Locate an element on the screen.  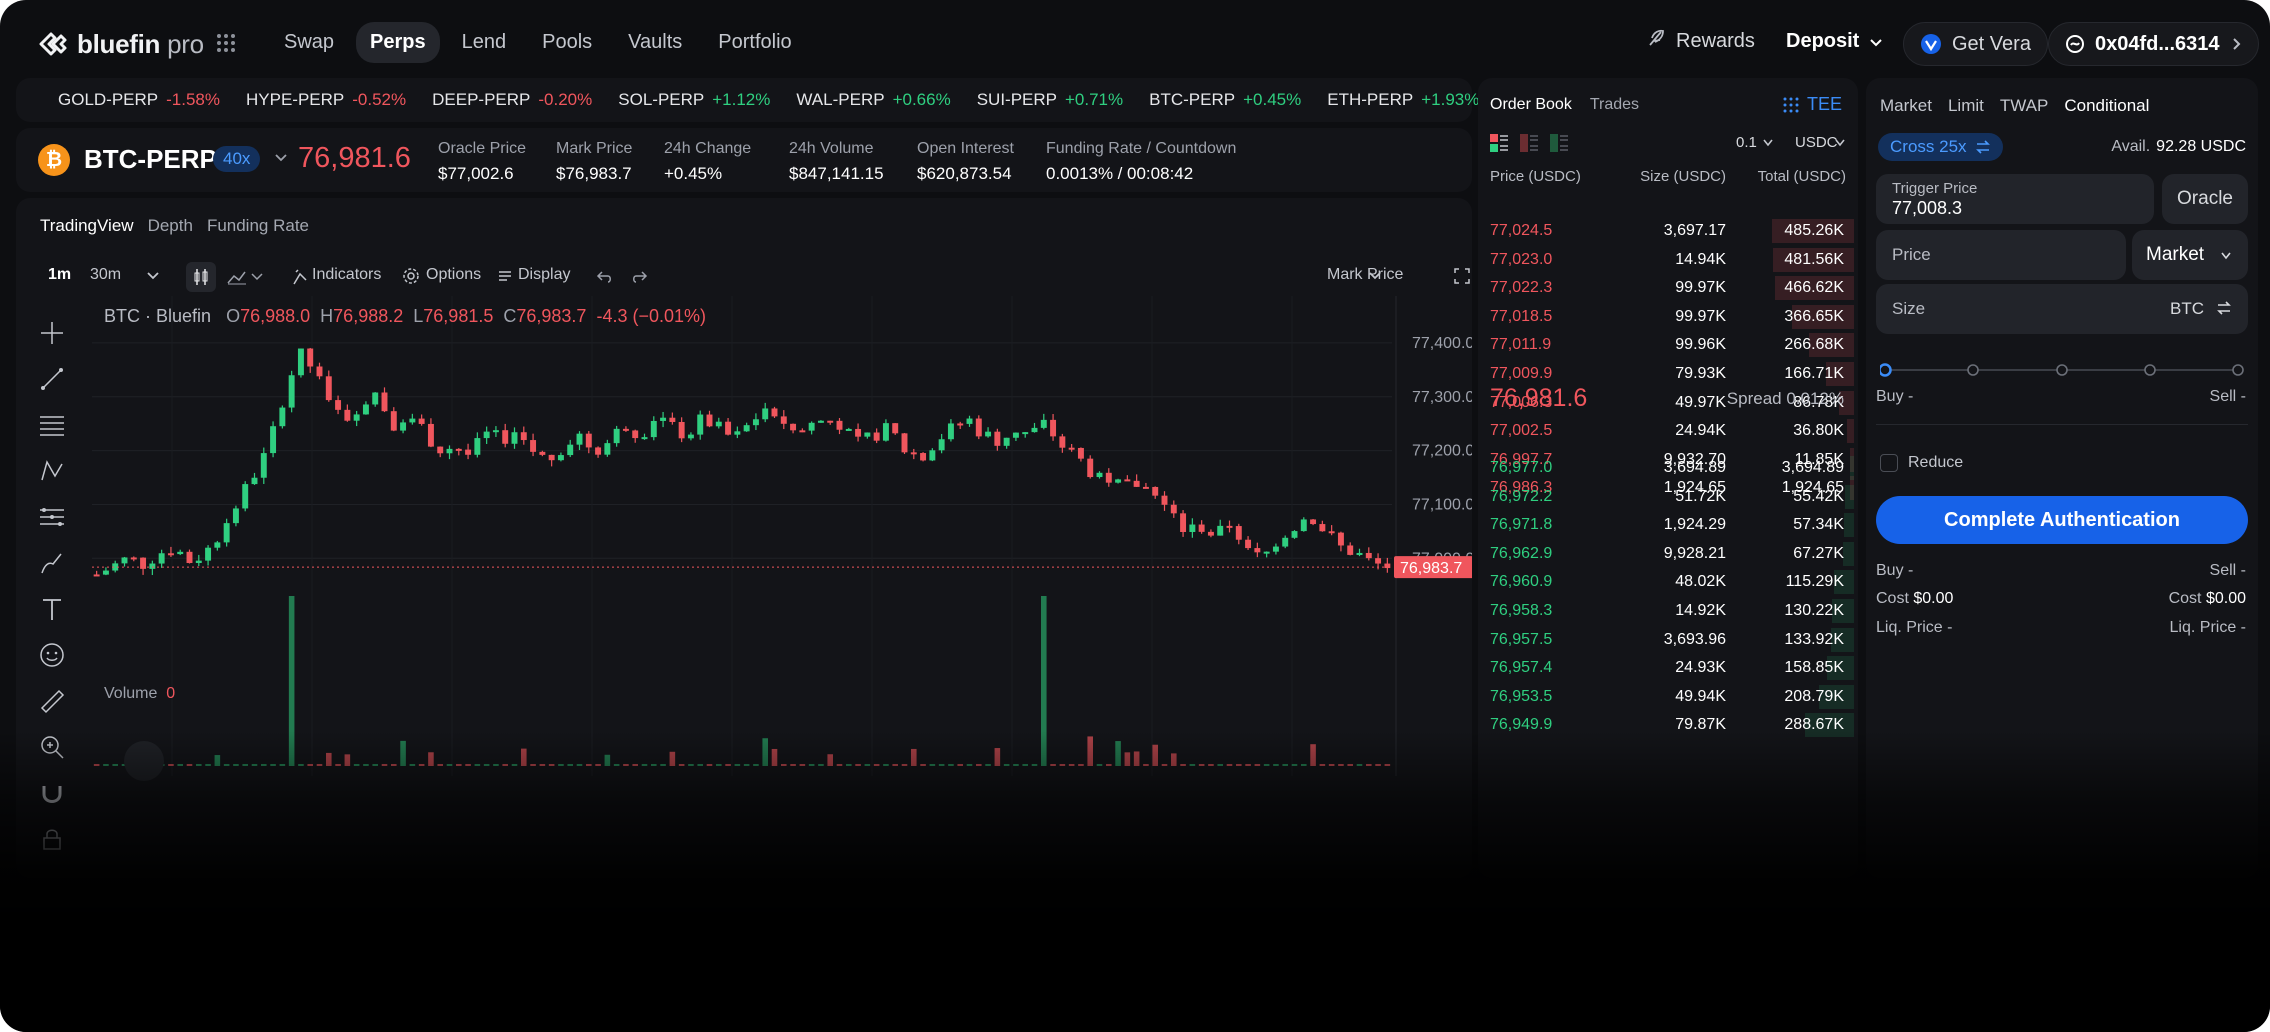
size-slider is located at coordinates (2062, 370).